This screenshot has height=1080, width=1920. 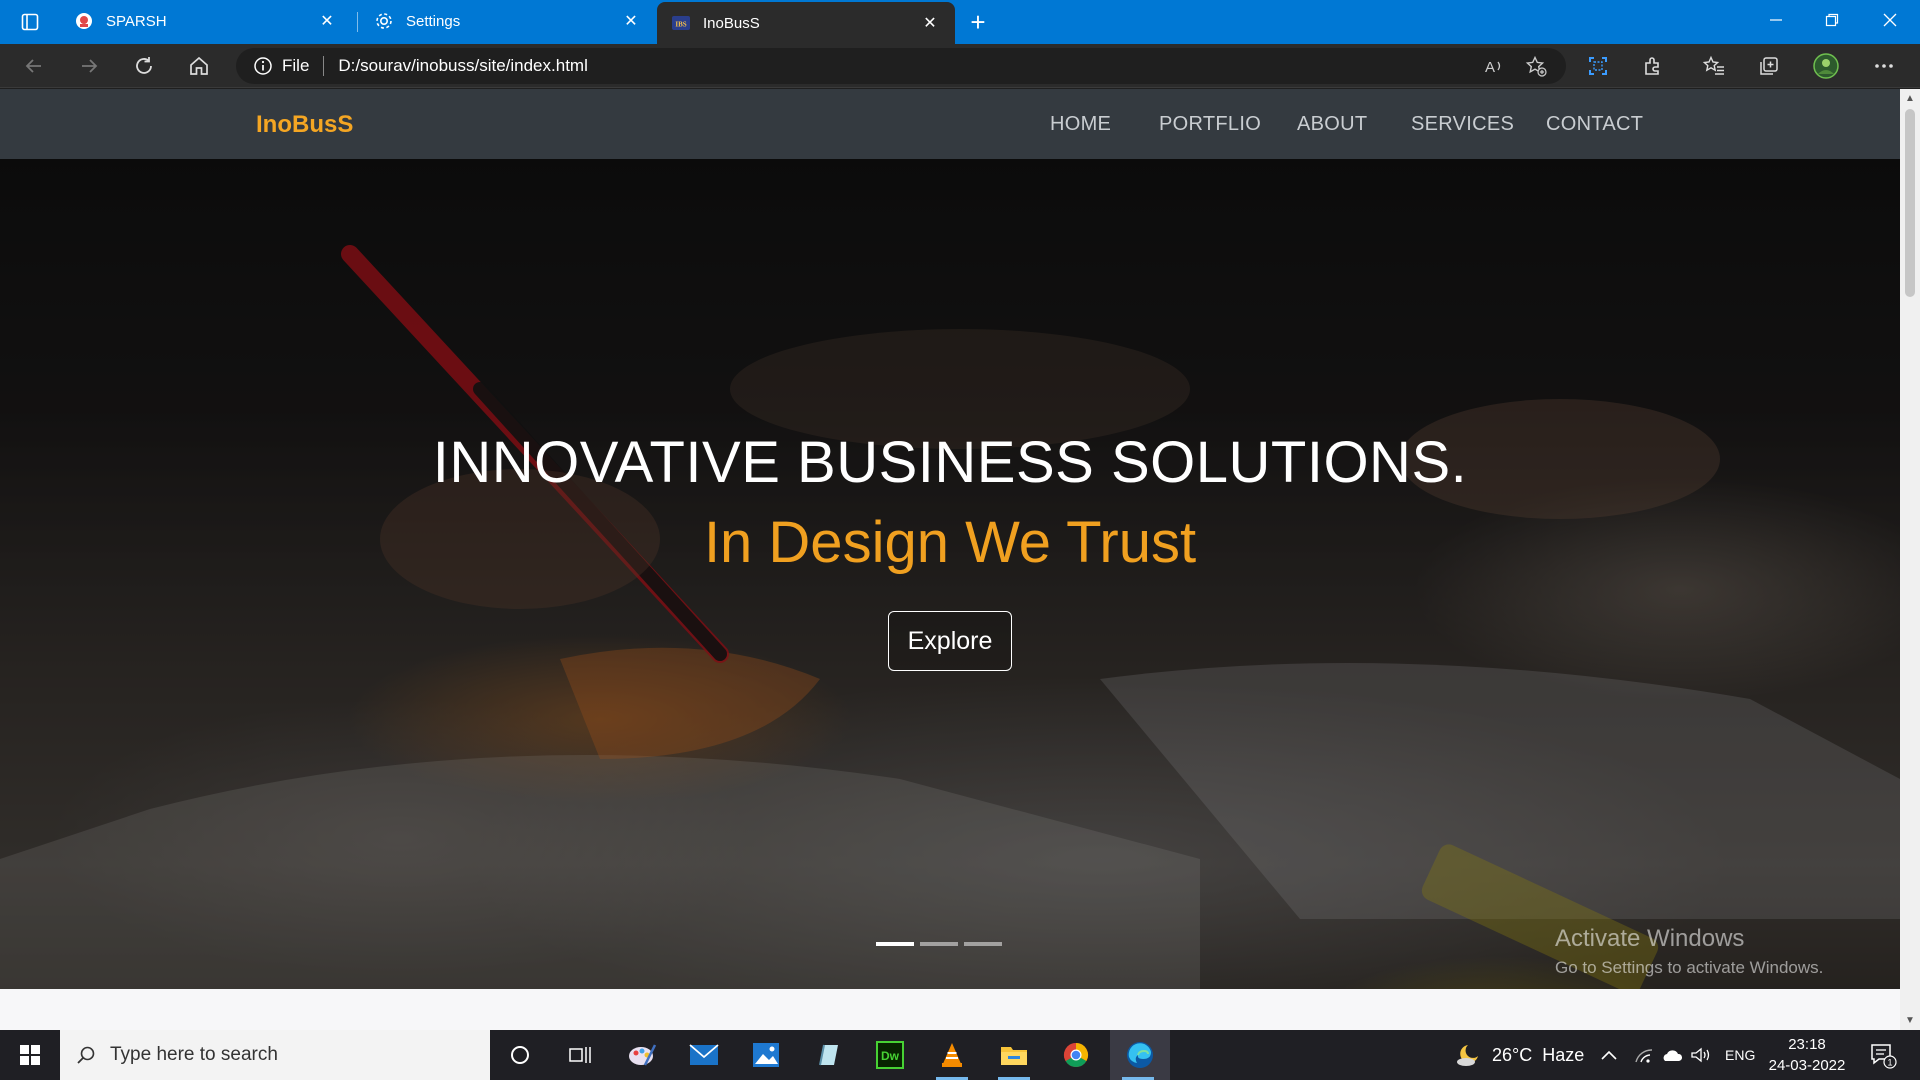 I want to click on show-hidden-icons-icon, so click(x=1609, y=1055).